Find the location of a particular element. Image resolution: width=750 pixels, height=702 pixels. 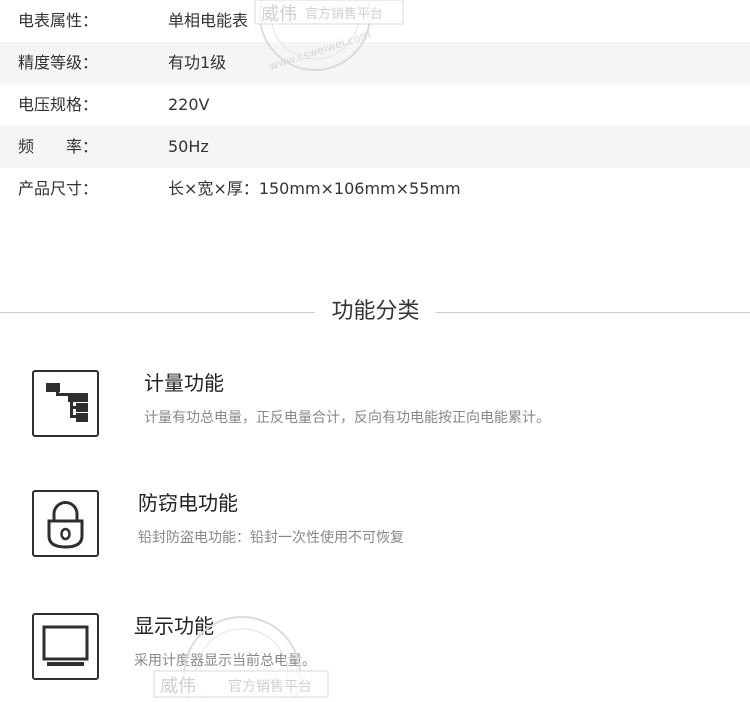

section-header: 功能分类 is located at coordinates (375, 312).